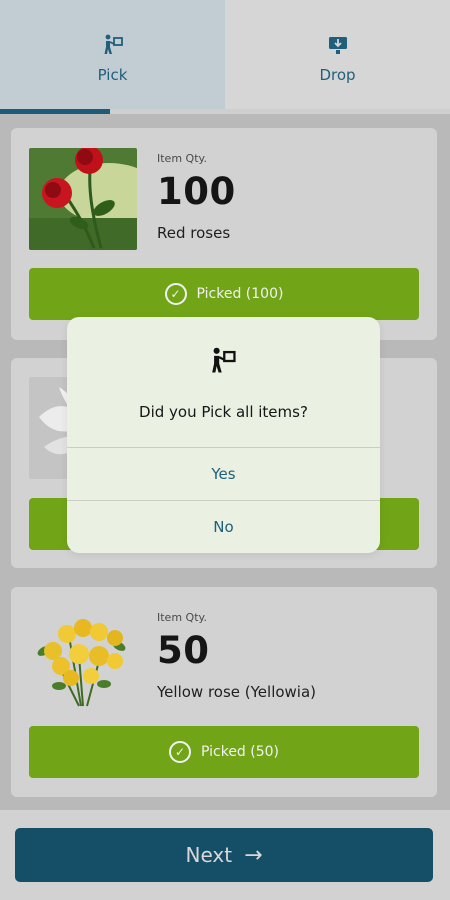 The width and height of the screenshot is (450, 900). I want to click on tab-bar: Pick Drop, so click(225, 57).